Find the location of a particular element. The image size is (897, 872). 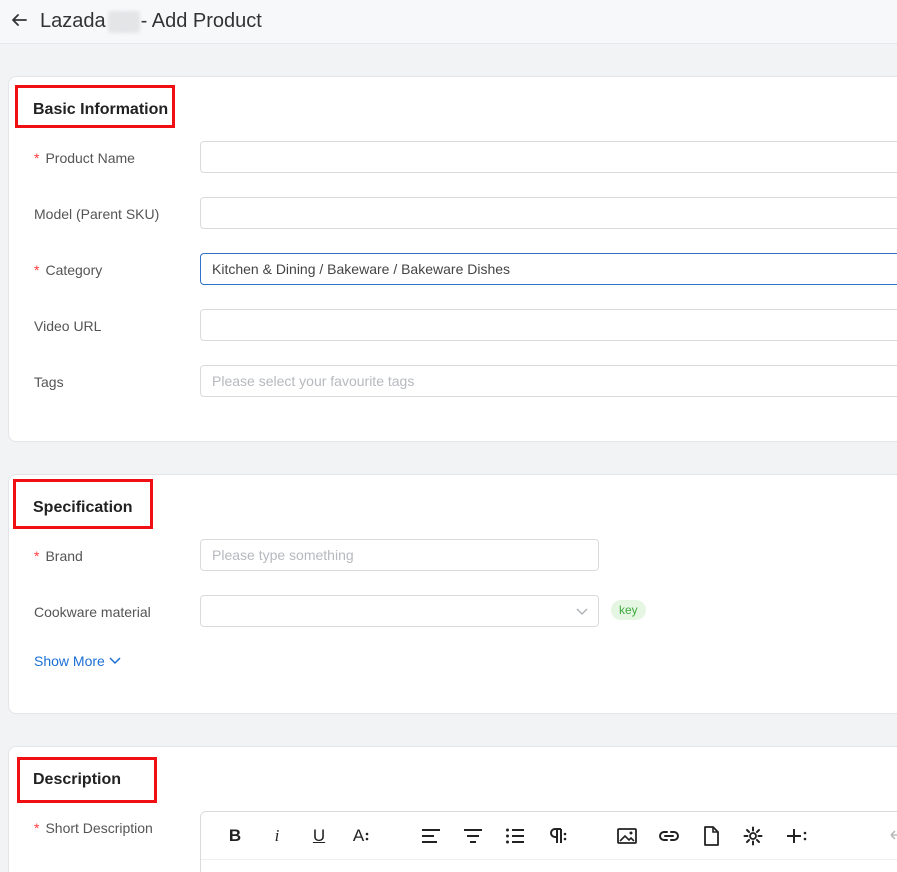

settings-button is located at coordinates (753, 836).